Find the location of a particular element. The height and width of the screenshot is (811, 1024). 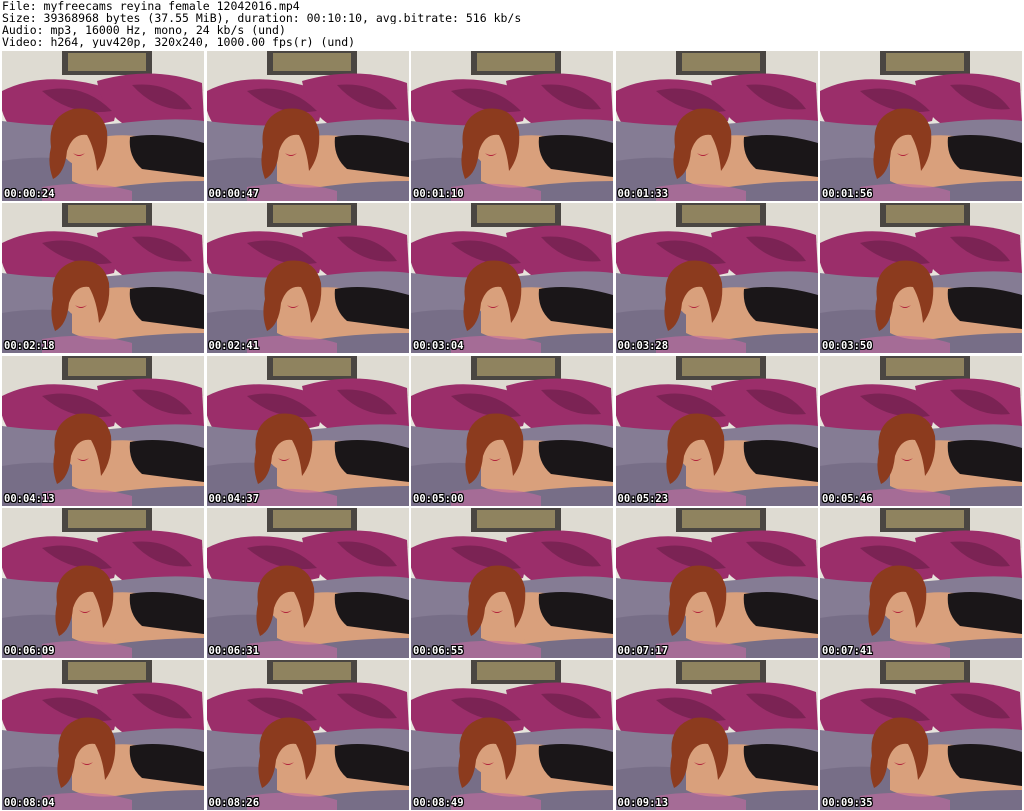

video-thumbnail: 00:02:41 is located at coordinates (307, 278).